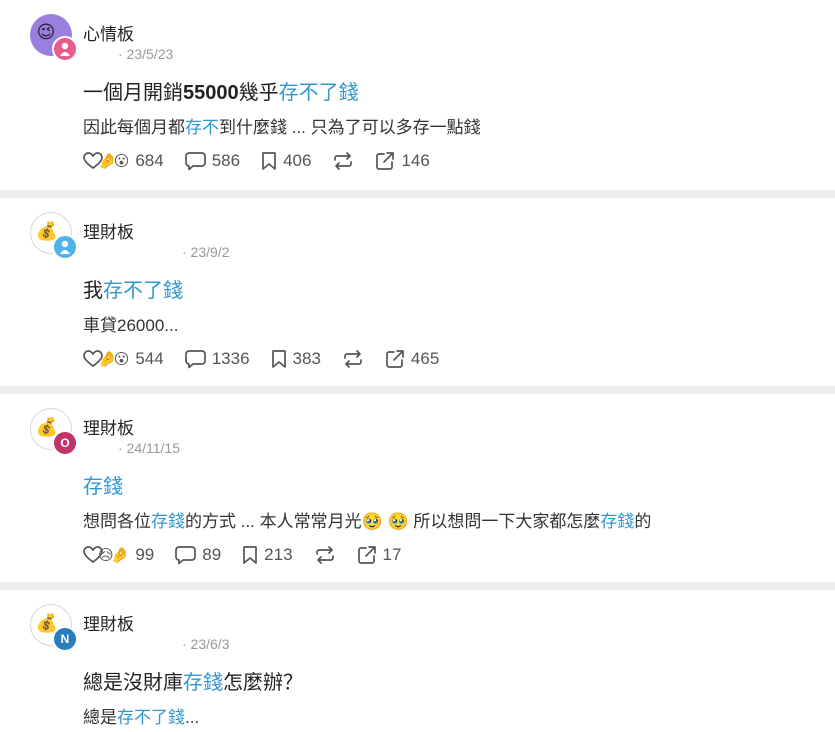 This screenshot has width=835, height=732. Describe the element at coordinates (230, 236) in the screenshot. I see `post-header: 💰 理財板 · 23/9/2` at that location.